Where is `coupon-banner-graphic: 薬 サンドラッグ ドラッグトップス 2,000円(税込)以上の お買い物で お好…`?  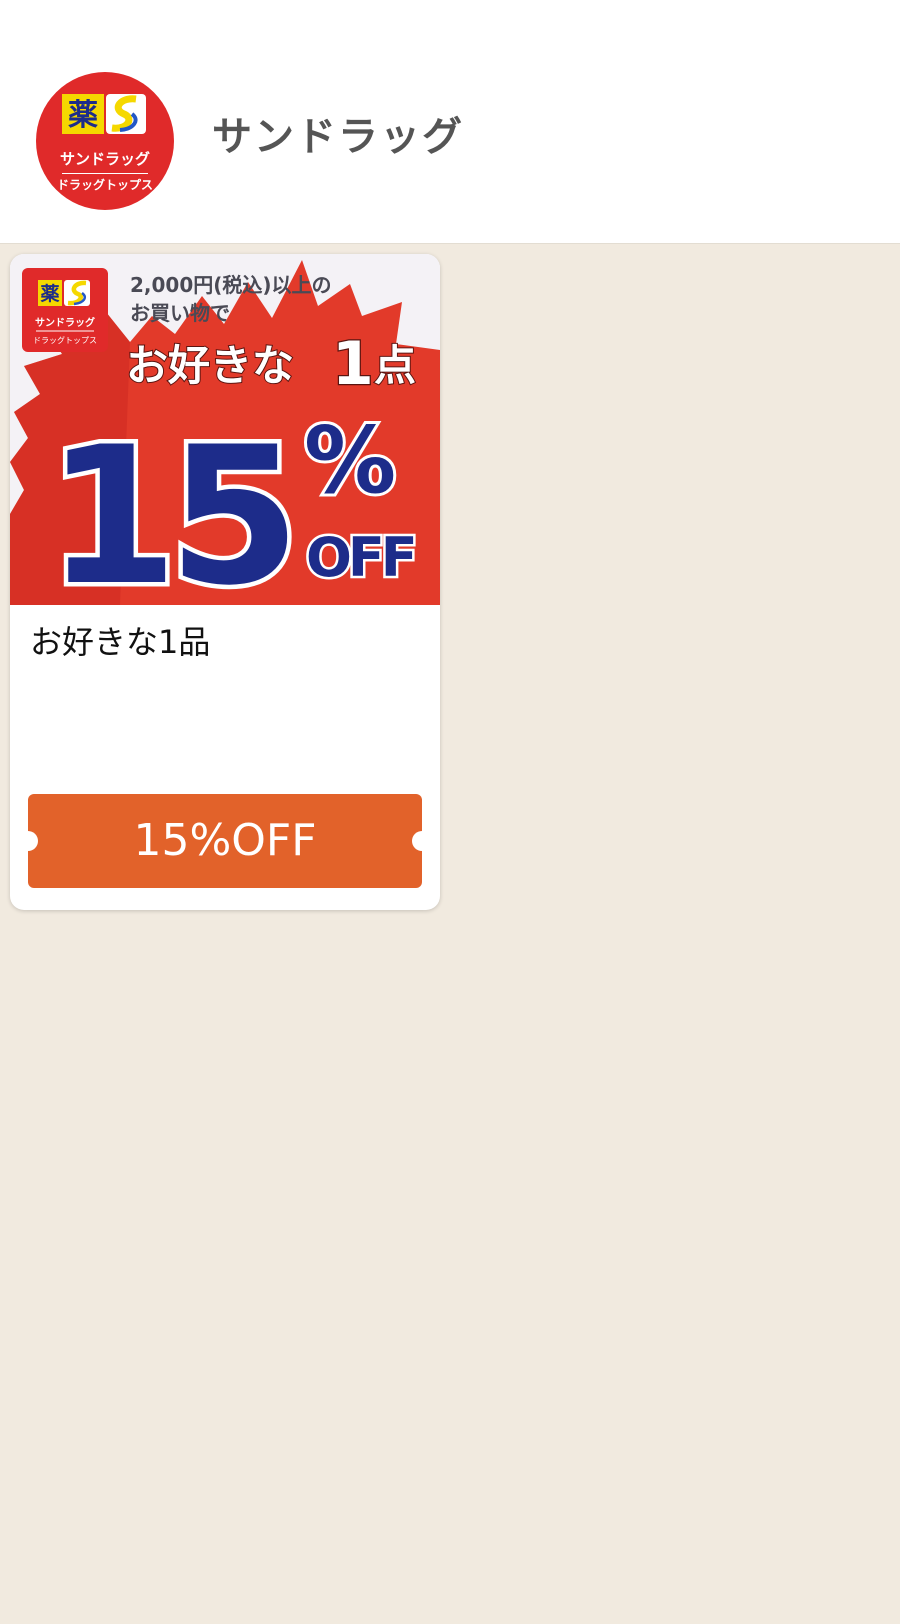 coupon-banner-graphic: 薬 サンドラッグ ドラッグトップス 2,000円(税込)以上の お買い物で お好… is located at coordinates (225, 429).